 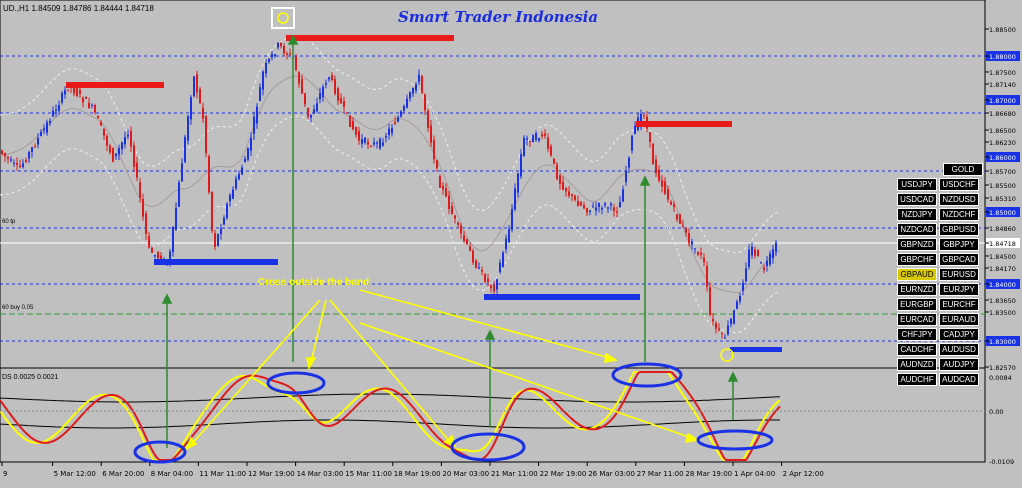 What do you see at coordinates (172, 474) in the screenshot?
I see `time-tick: 8 Mar 04:00` at bounding box center [172, 474].